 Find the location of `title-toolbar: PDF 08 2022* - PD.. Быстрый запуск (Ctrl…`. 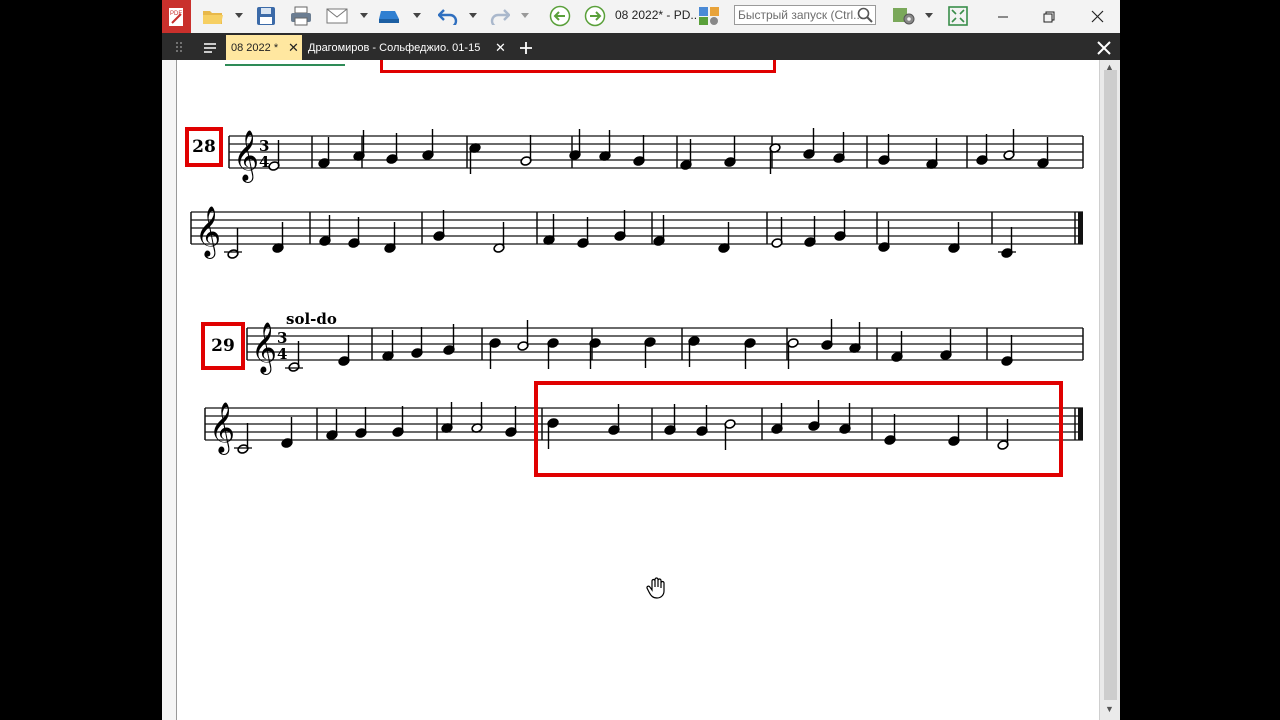

title-toolbar: PDF 08 2022* - PD.. Быстрый запуск (Ctrl… is located at coordinates (641, 17).